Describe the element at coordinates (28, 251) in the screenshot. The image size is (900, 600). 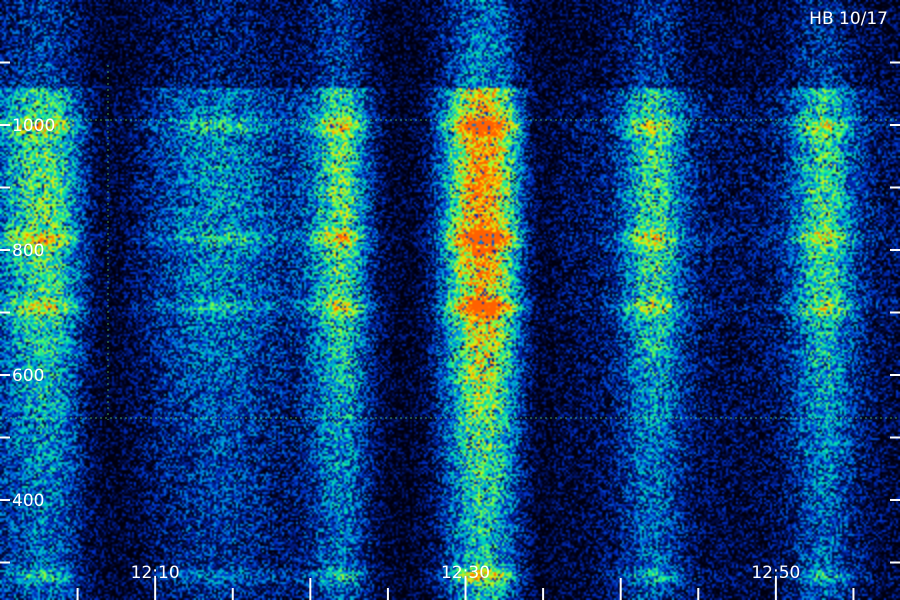
I see `y-tick-label: 800` at that location.